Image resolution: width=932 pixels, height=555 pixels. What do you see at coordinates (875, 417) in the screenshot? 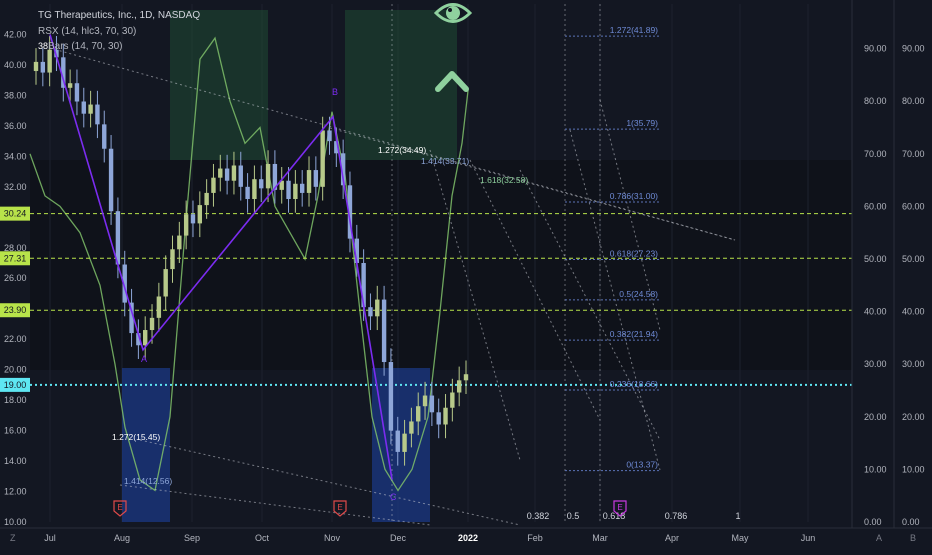
I see `oscillator-axis-label: 20.00` at bounding box center [875, 417].